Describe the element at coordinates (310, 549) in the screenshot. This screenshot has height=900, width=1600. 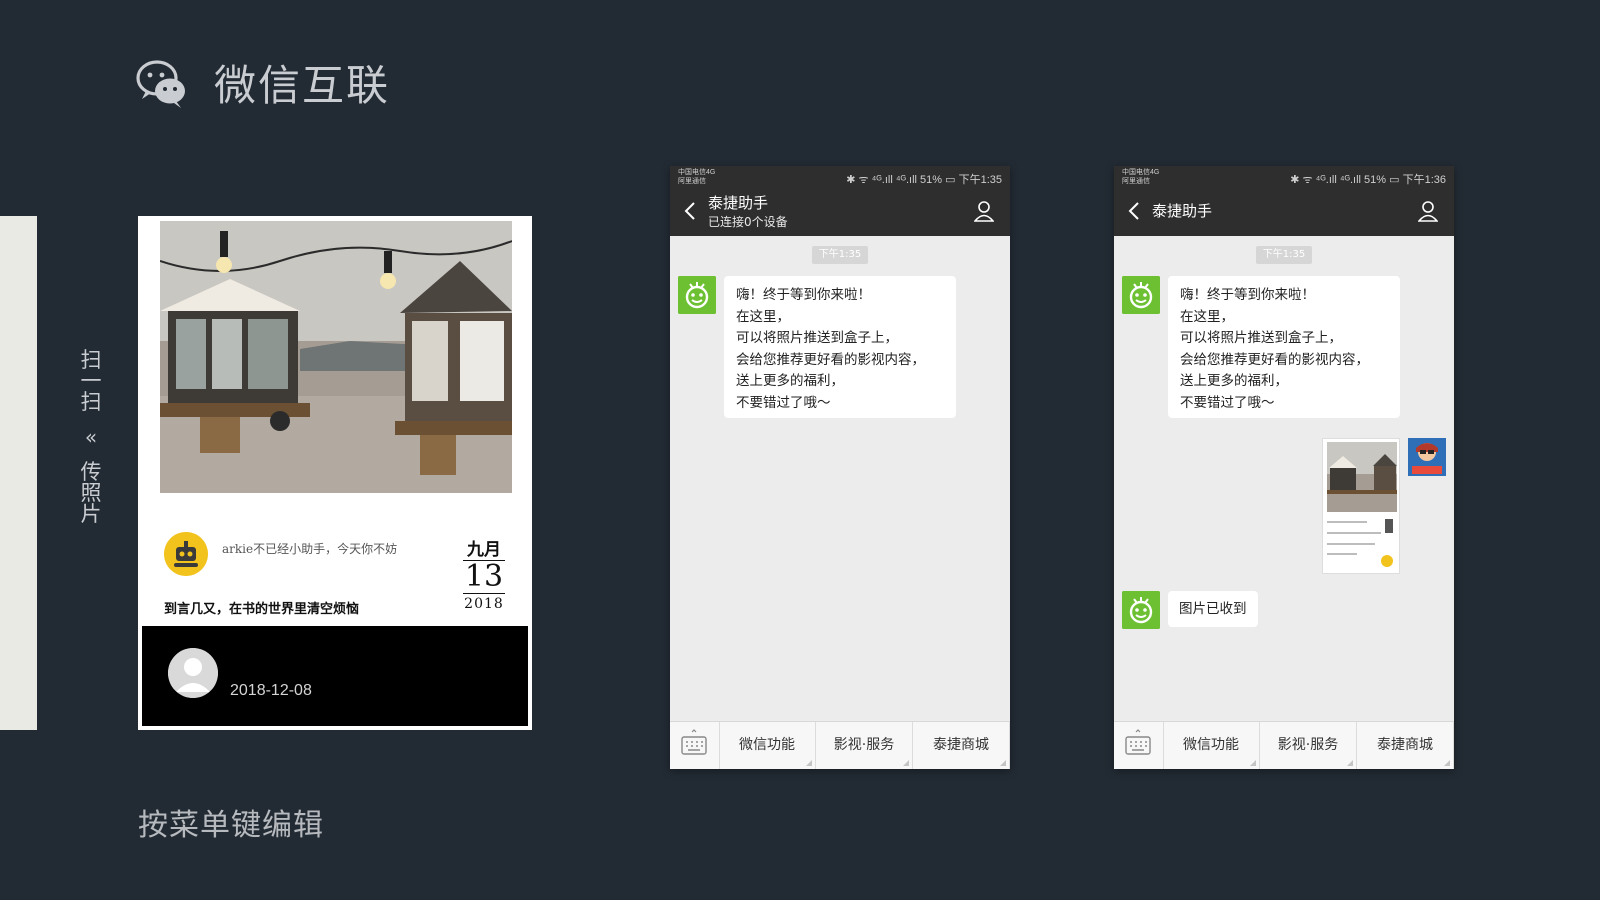
I see `card-message-text: arkie不已经小助手，今天你不妨` at that location.